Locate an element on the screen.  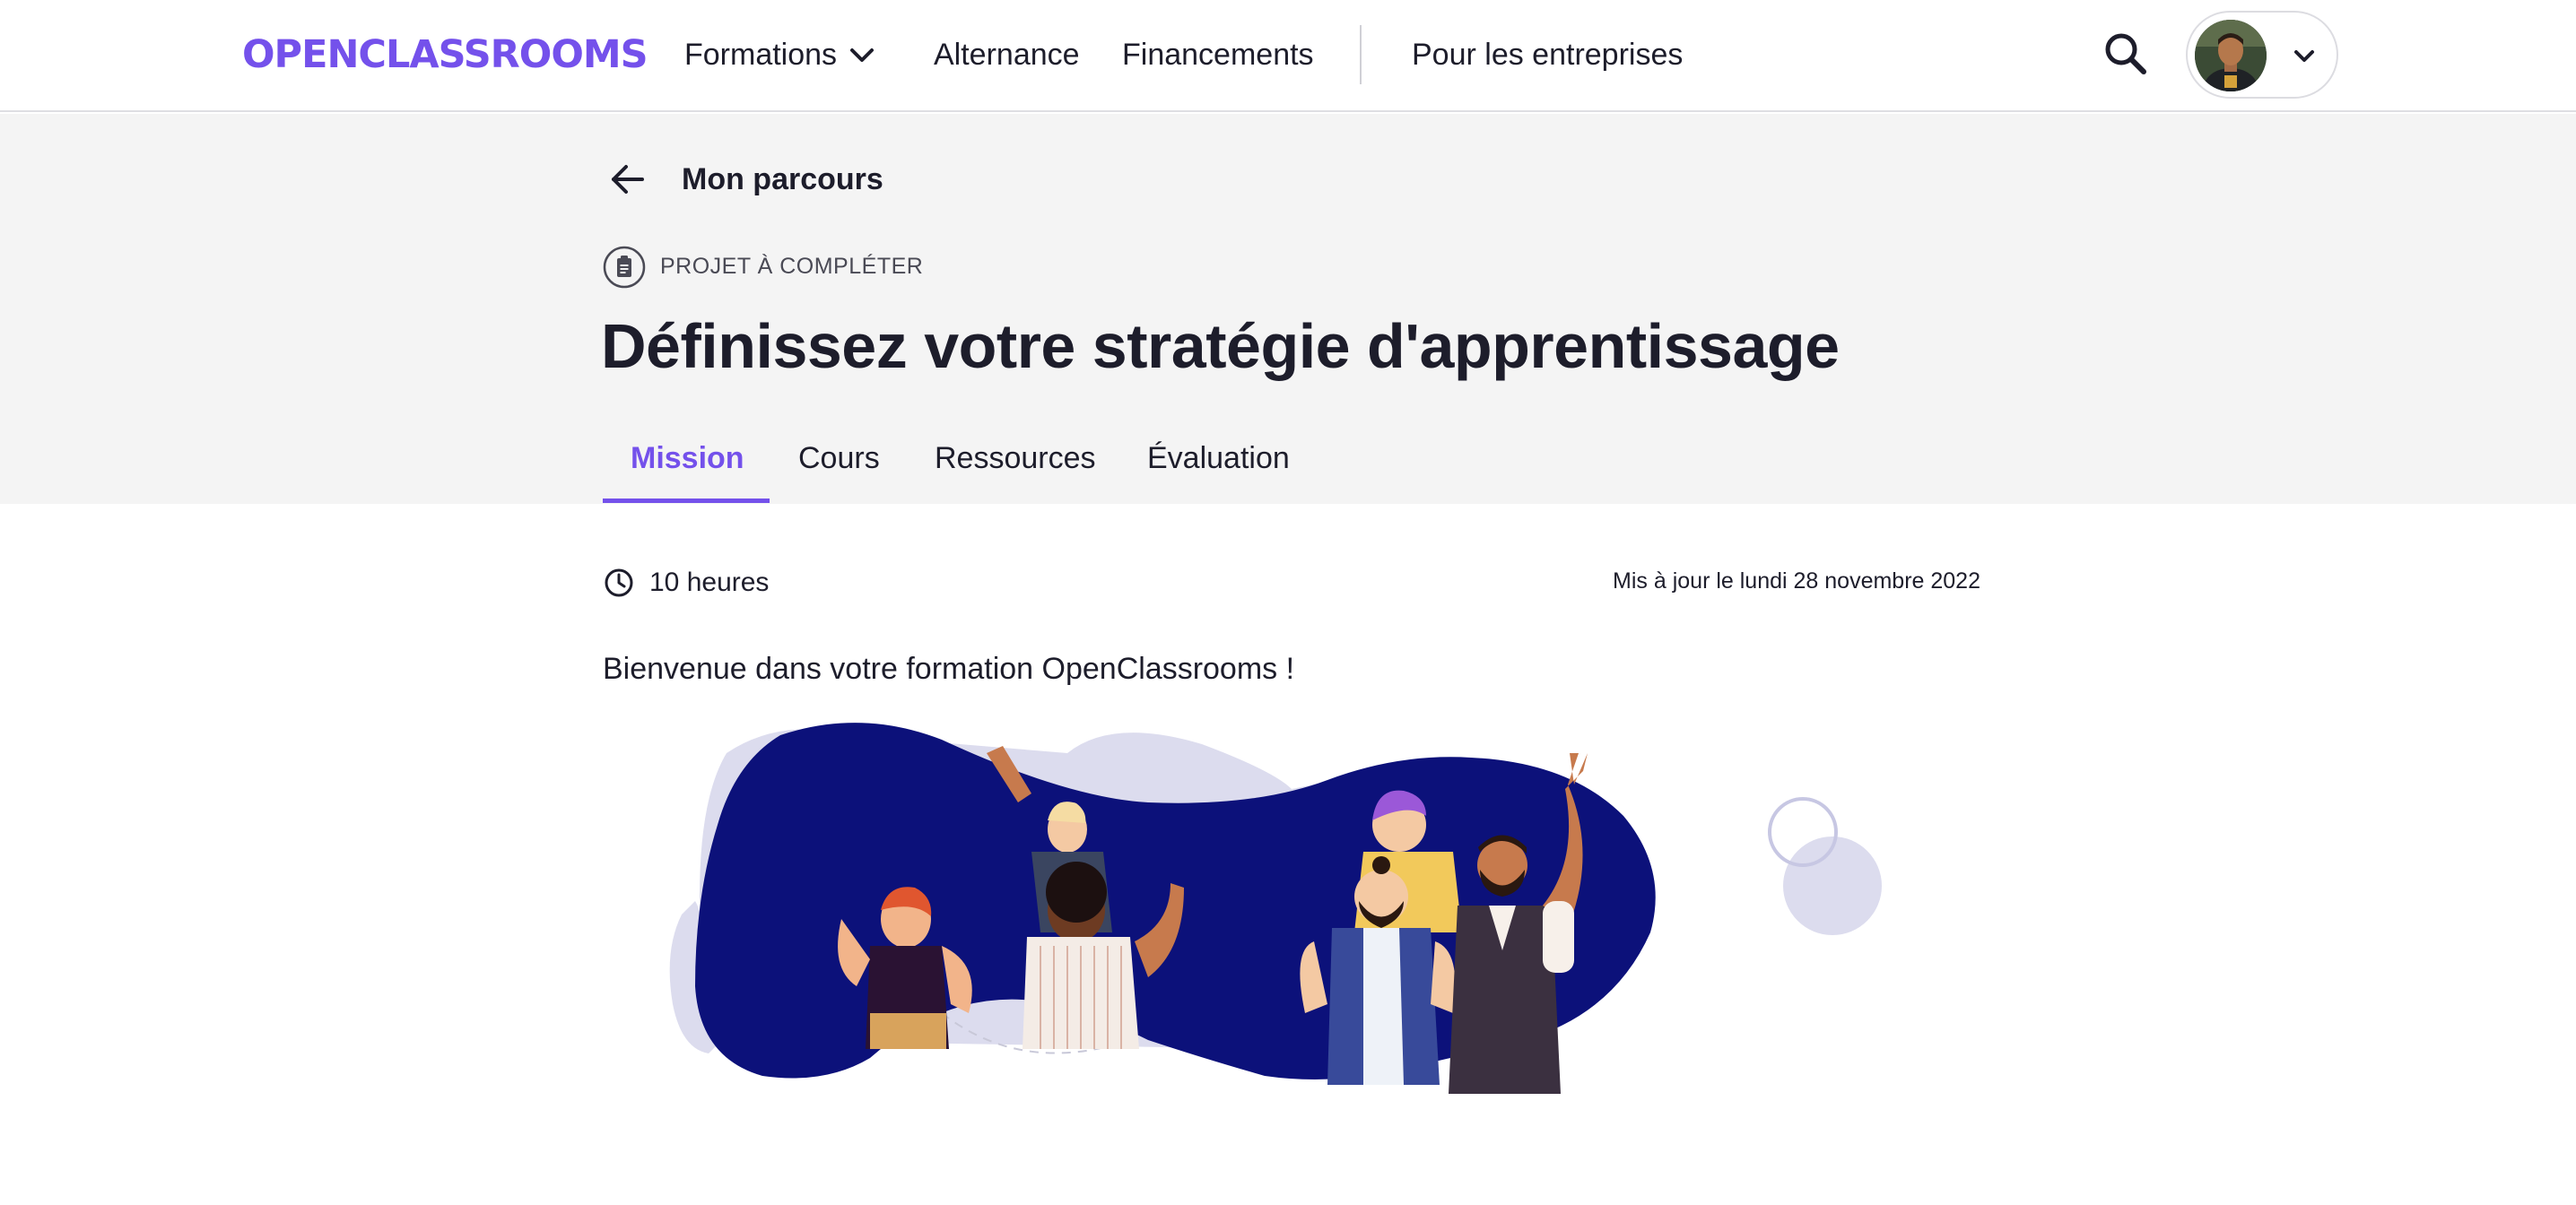
nav-formations: Formations is located at coordinates (760, 54).